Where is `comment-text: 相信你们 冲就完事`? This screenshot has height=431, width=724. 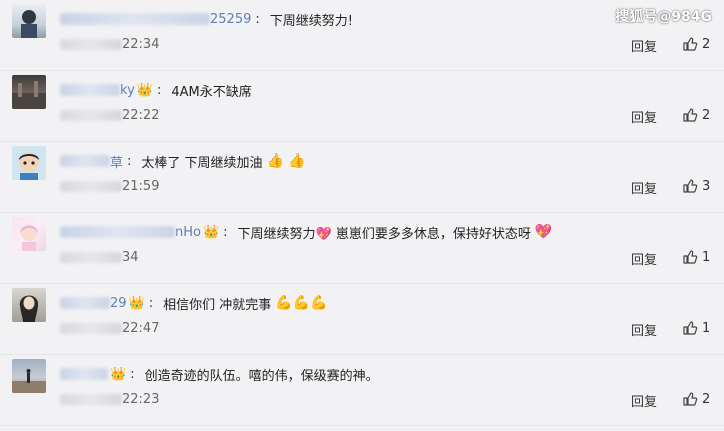
comment-text: 相信你们 冲就完事 is located at coordinates (217, 305).